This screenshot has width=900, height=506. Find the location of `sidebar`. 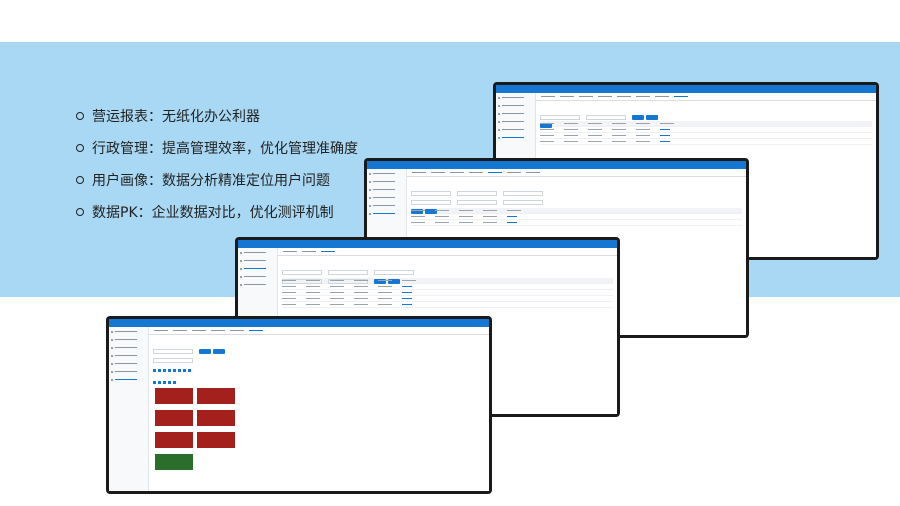

sidebar is located at coordinates (129, 409).